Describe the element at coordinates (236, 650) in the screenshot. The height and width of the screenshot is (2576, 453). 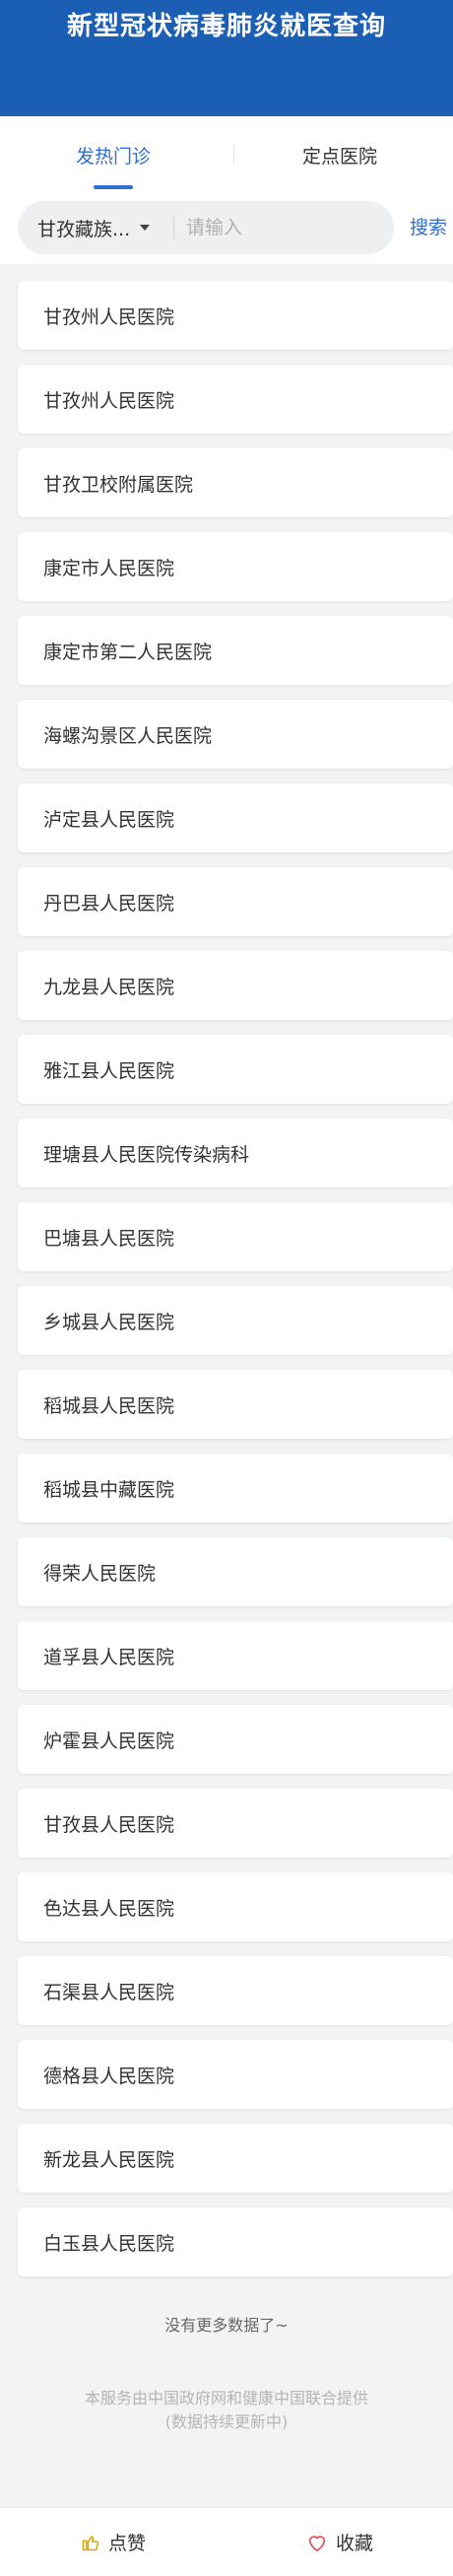
I see `hospital-list-item: 康定市第二人民医院` at that location.